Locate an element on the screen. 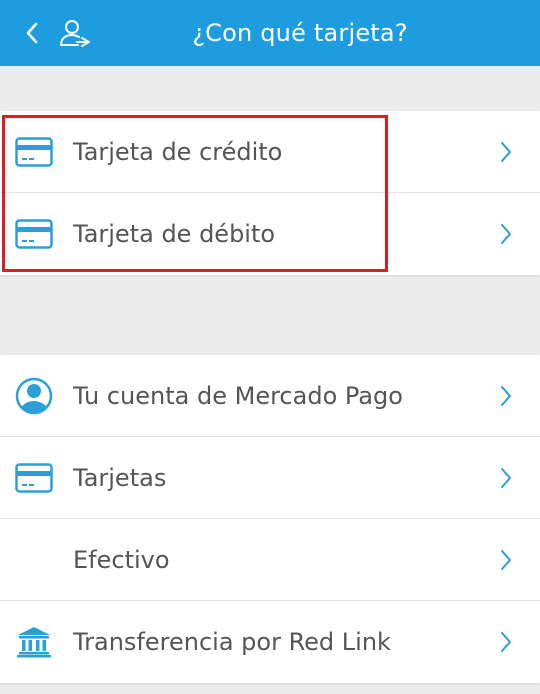 This screenshot has width=540, height=694. list-item-label: Tarjetas is located at coordinates (120, 478).